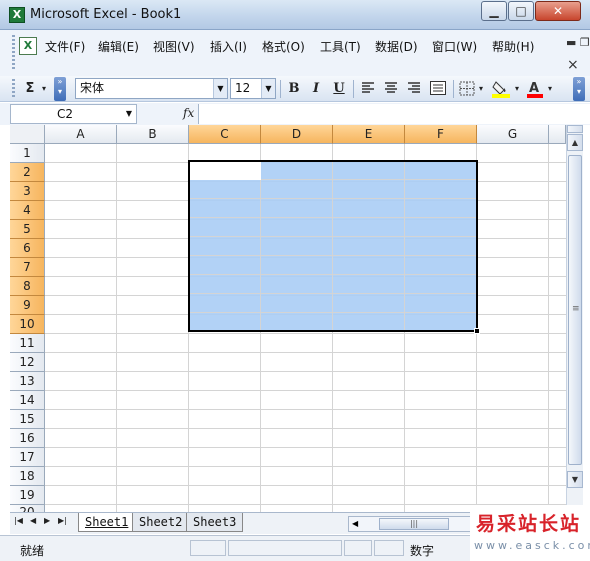 The height and width of the screenshot is (561, 590). What do you see at coordinates (33, 520) in the screenshot?
I see `previous-sheet-icon: ◀` at bounding box center [33, 520].